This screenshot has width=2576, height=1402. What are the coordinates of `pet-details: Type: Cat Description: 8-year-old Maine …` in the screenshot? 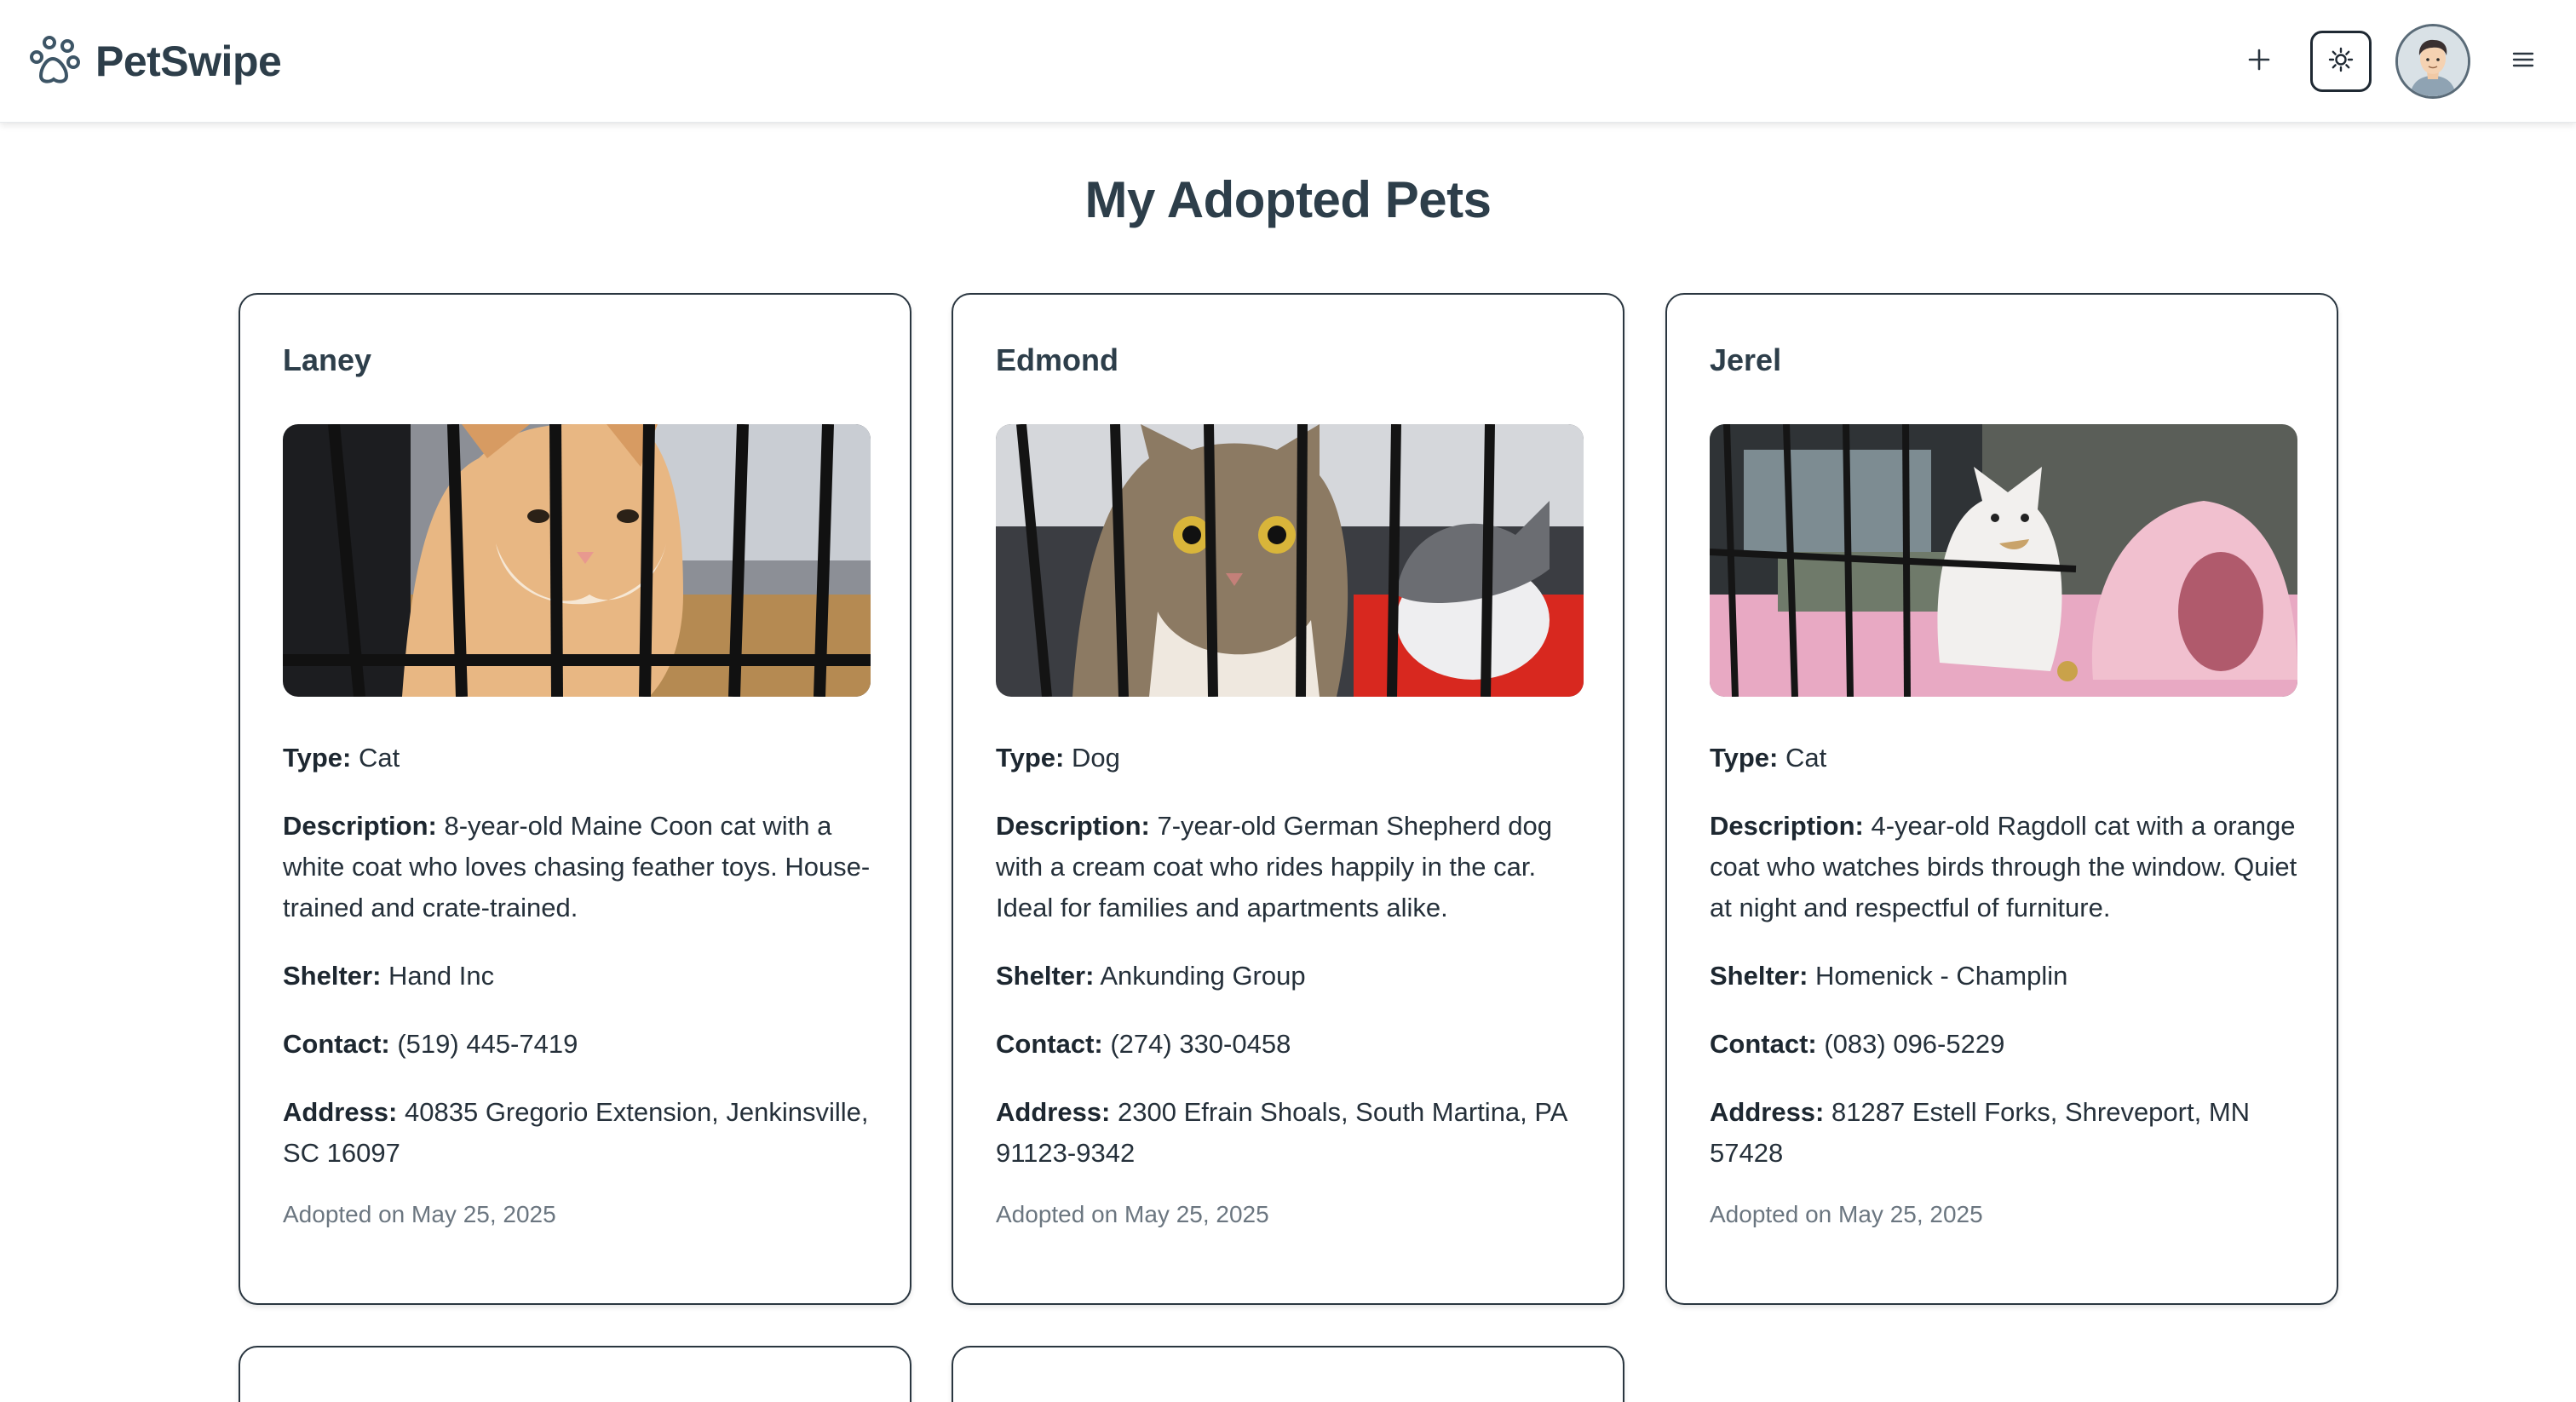 It's located at (581, 985).